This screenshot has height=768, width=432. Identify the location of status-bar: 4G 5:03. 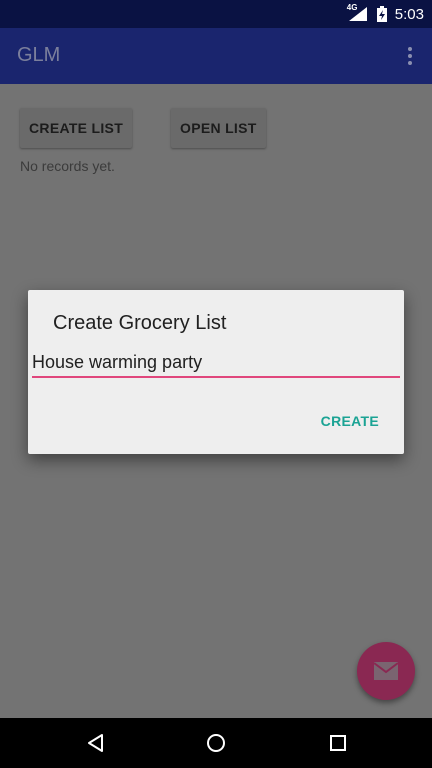
(216, 14).